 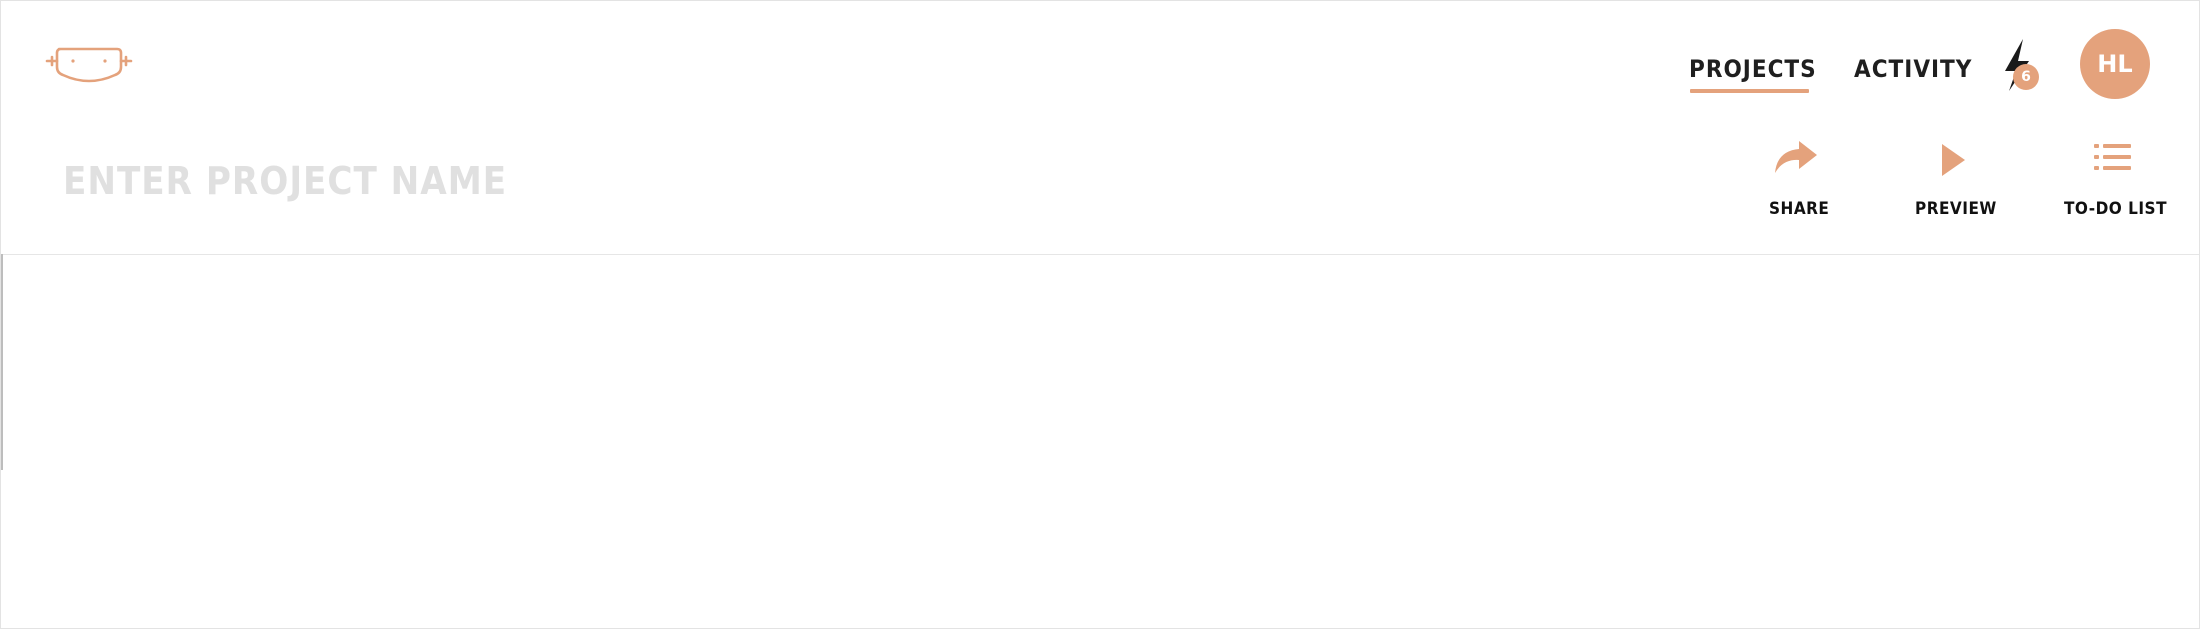 What do you see at coordinates (2112, 157) in the screenshot?
I see `list-icon` at bounding box center [2112, 157].